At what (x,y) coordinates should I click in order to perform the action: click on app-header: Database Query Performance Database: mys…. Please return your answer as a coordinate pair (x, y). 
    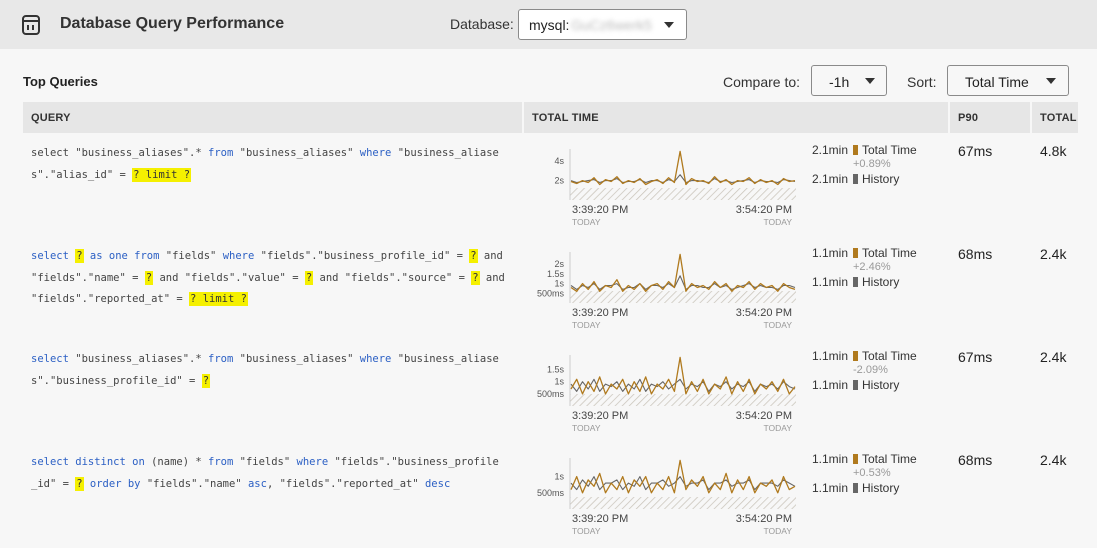
    Looking at the image, I should click on (548, 24).